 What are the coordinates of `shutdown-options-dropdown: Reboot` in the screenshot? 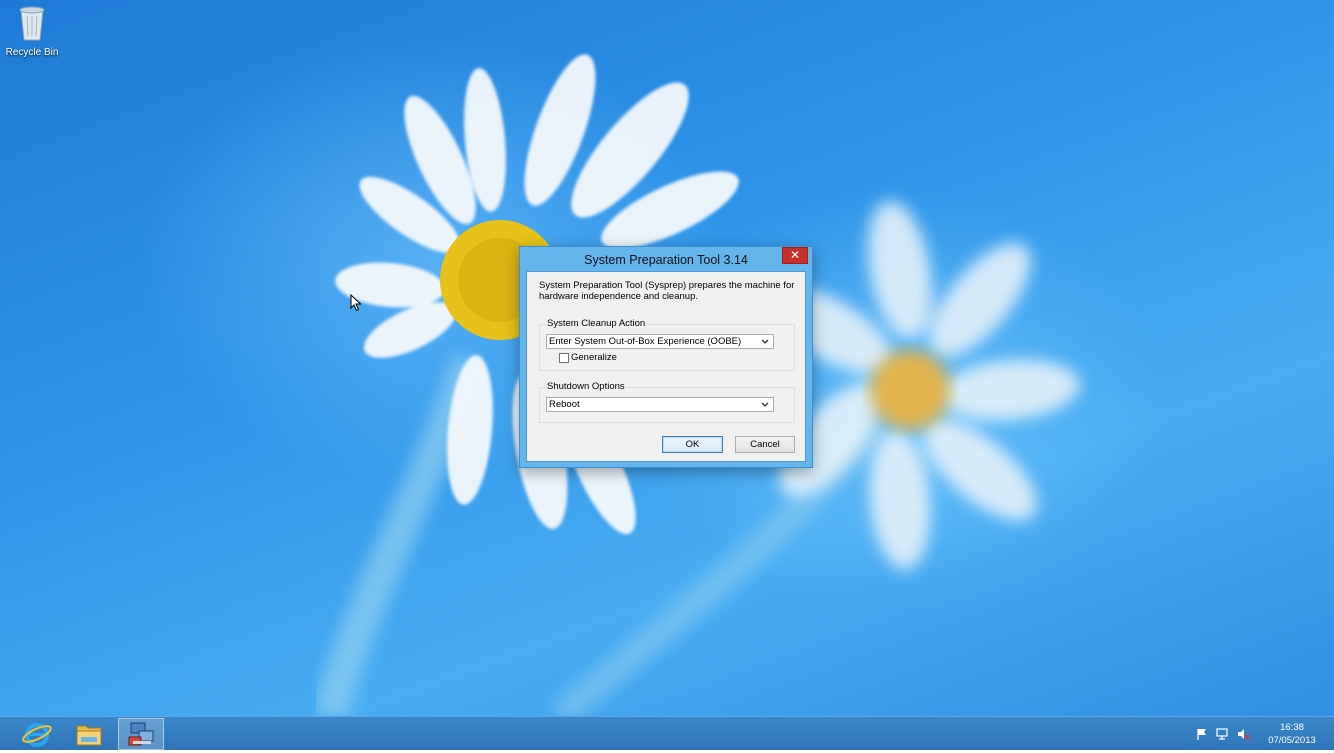 It's located at (660, 404).